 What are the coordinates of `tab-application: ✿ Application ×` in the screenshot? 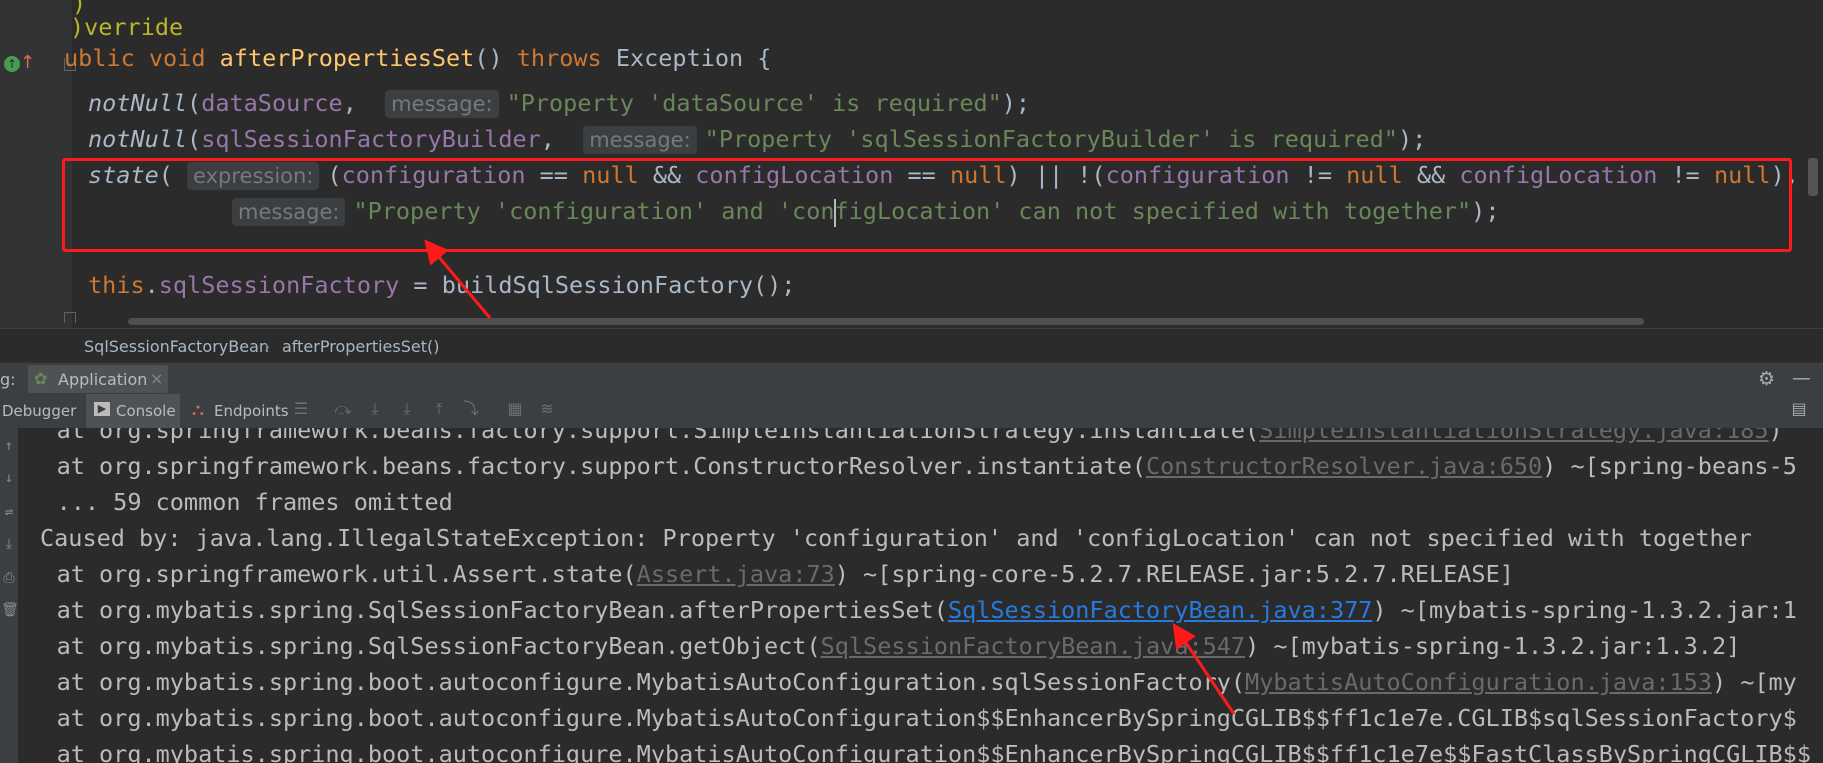 It's located at (98, 379).